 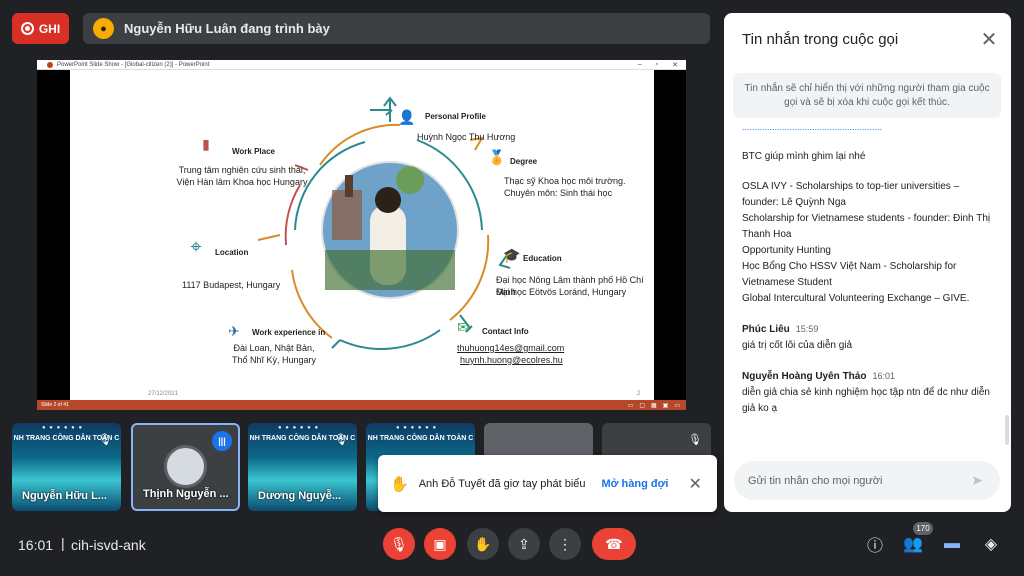 I want to click on slideshow-icon: ▭, so click(x=677, y=405).